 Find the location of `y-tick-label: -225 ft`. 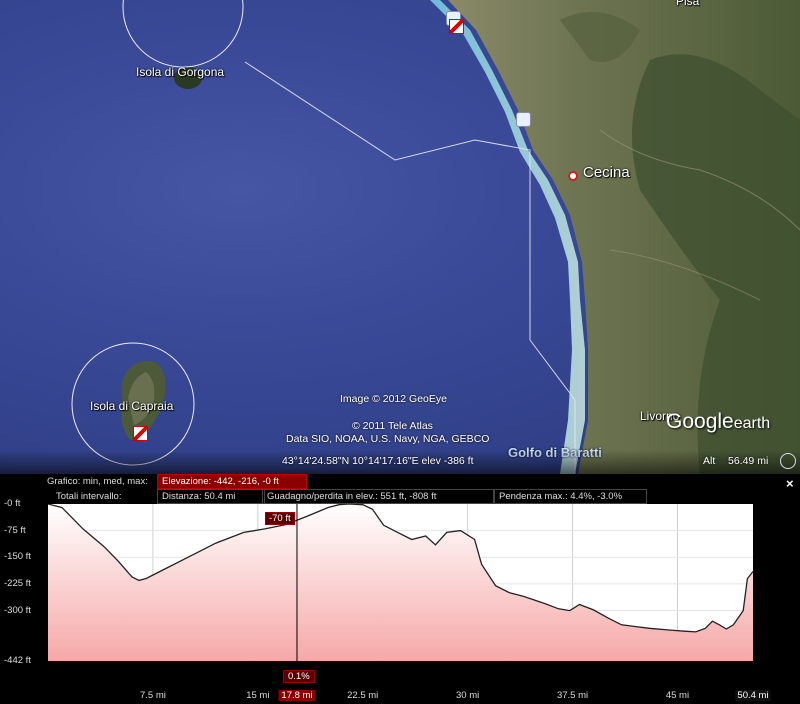

y-tick-label: -225 ft is located at coordinates (17, 583).